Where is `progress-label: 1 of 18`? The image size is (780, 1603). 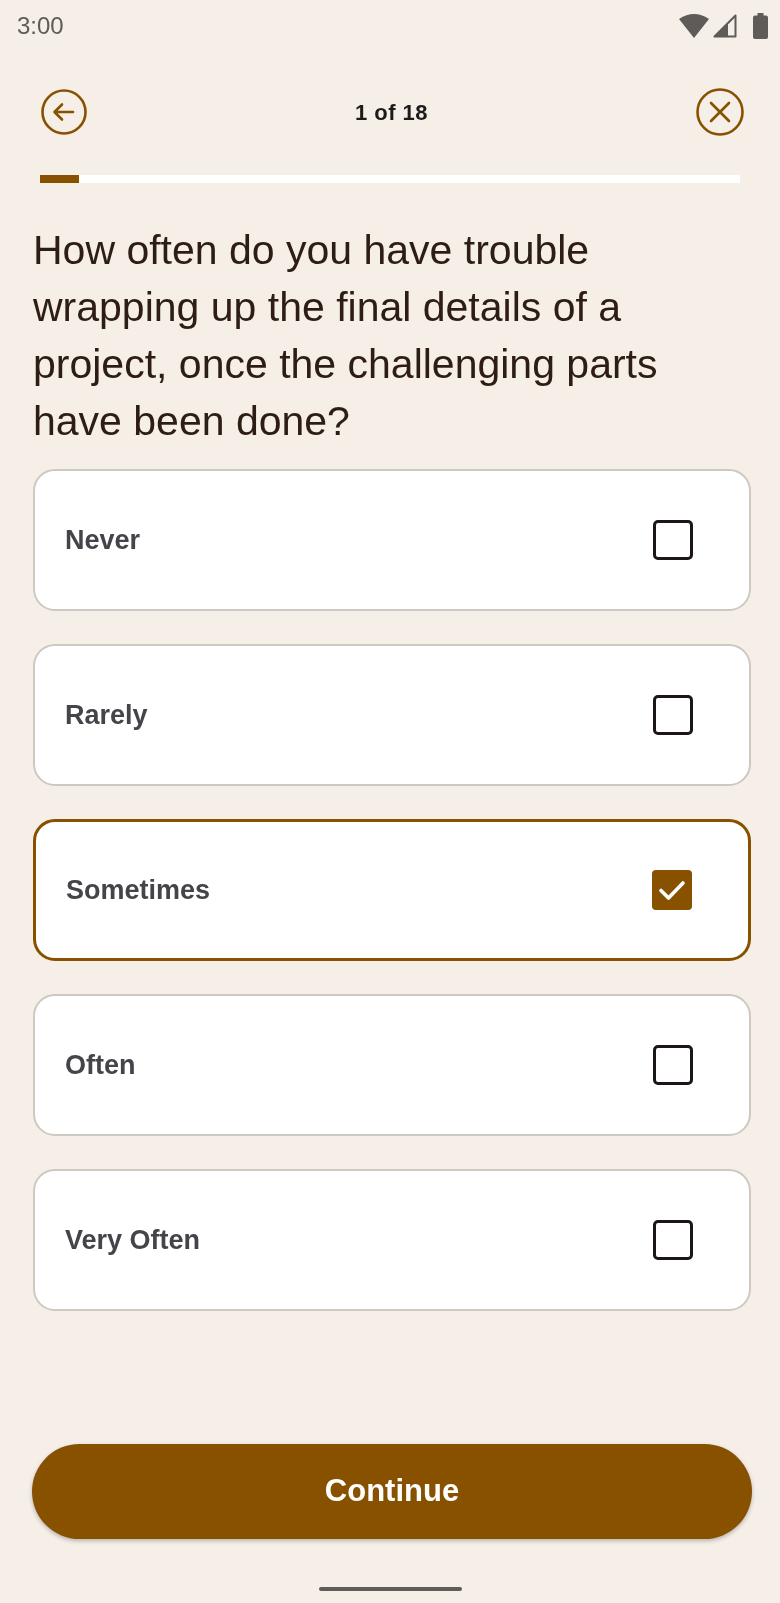
progress-label: 1 of 18 is located at coordinates (391, 112).